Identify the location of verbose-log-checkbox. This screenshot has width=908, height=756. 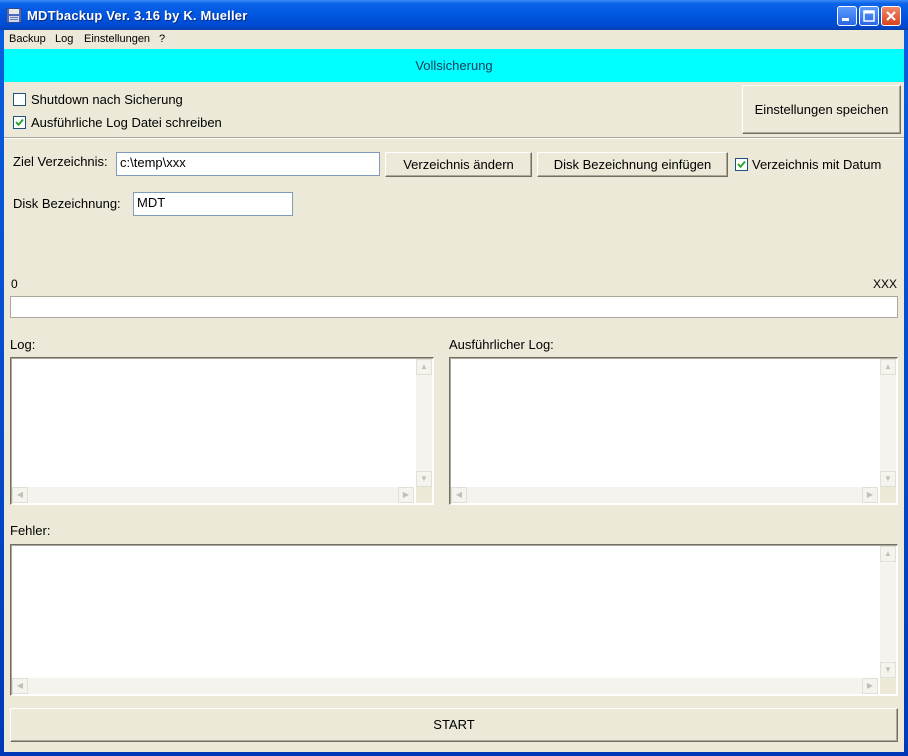
(19, 122).